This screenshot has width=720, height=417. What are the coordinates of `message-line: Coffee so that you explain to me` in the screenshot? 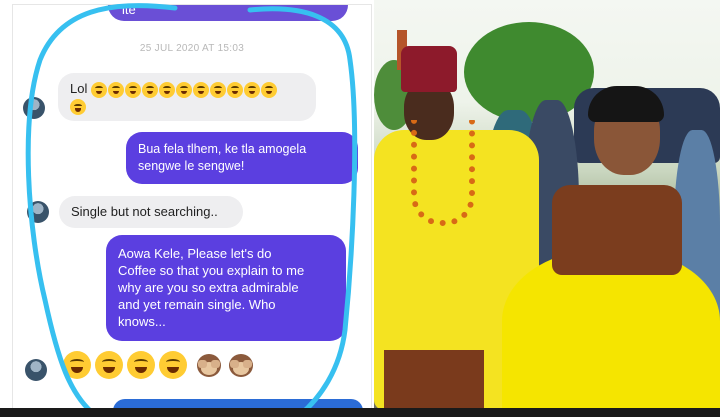 It's located at (211, 270).